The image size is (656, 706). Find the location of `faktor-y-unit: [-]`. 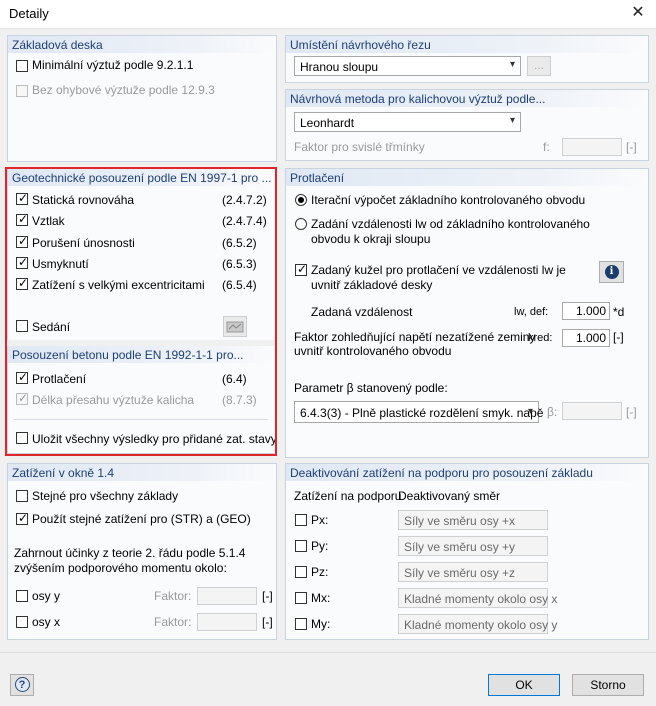

faktor-y-unit: [-] is located at coordinates (267, 596).